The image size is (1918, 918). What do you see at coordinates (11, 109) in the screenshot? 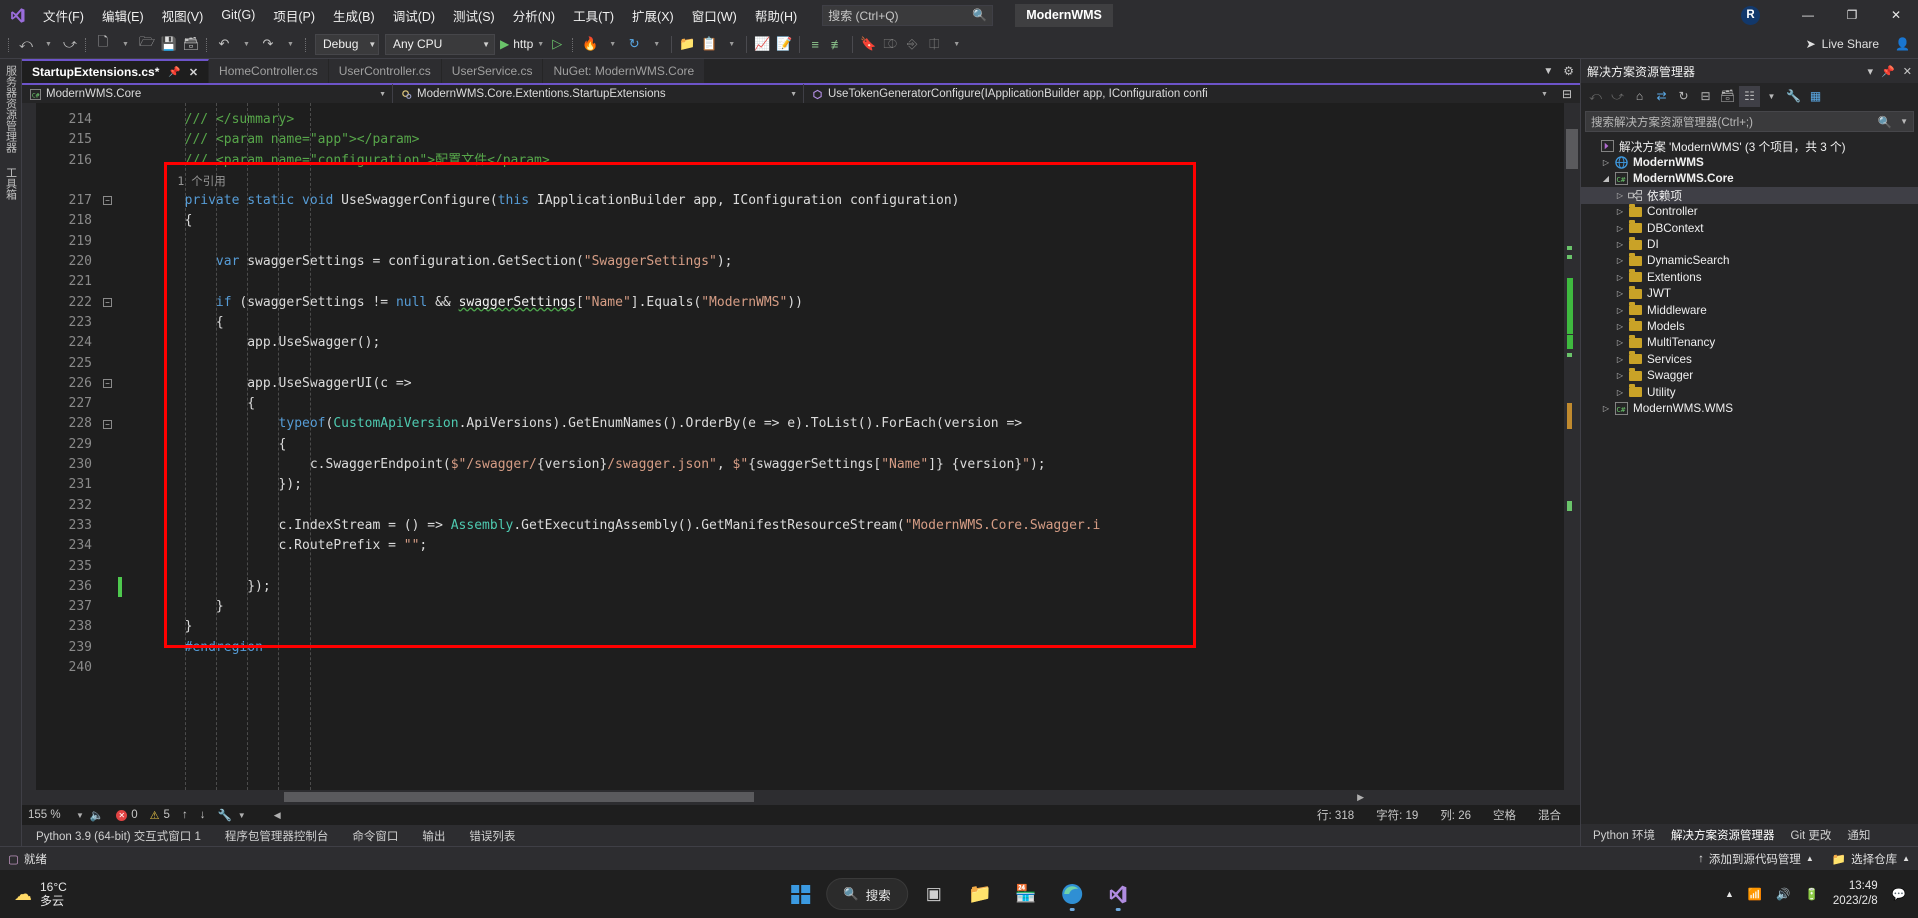
I see `server-explorer-tab: 服务器资源管理器` at bounding box center [11, 109].